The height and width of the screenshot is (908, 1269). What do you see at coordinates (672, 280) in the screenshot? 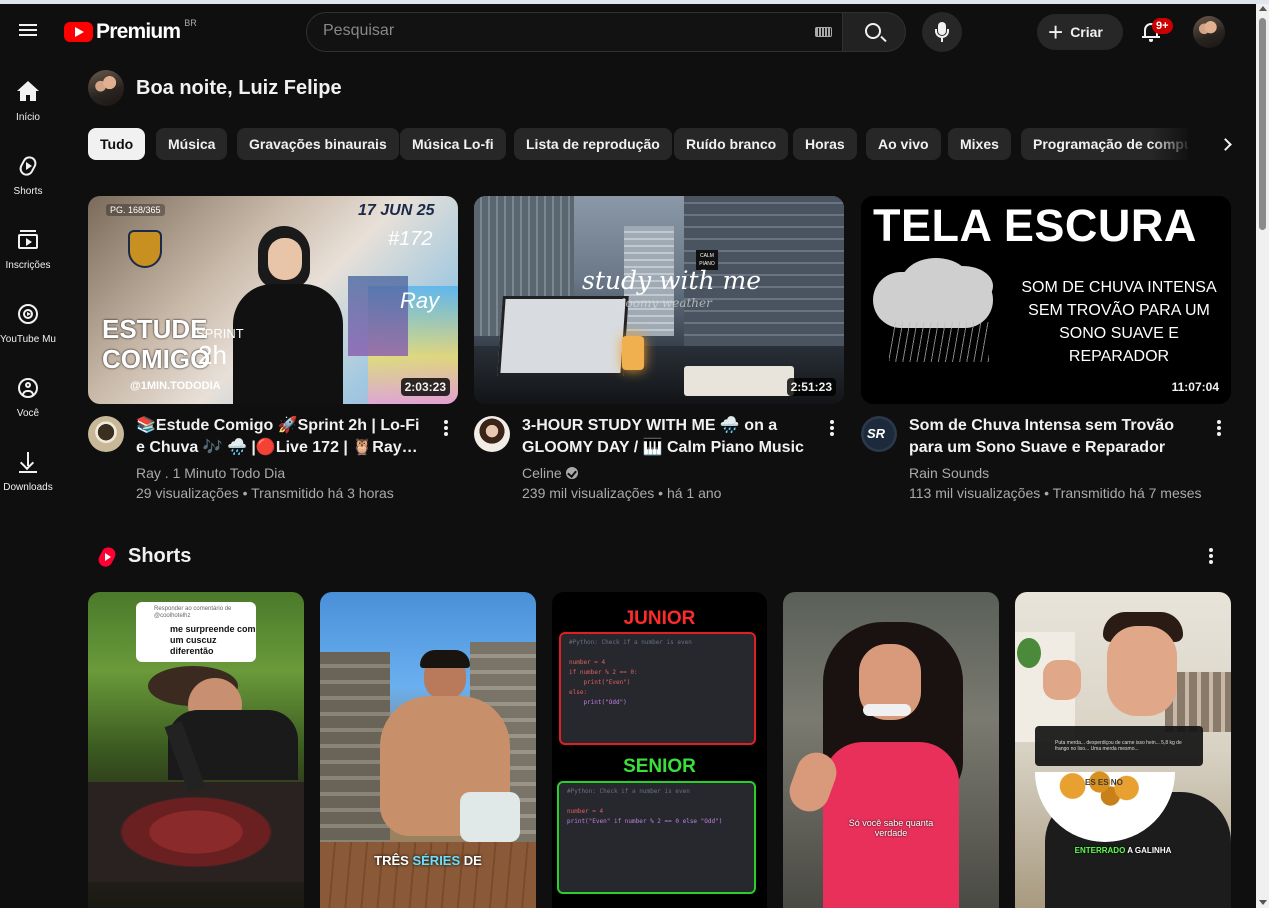
I see `thumb-study-with-me: study with me` at bounding box center [672, 280].